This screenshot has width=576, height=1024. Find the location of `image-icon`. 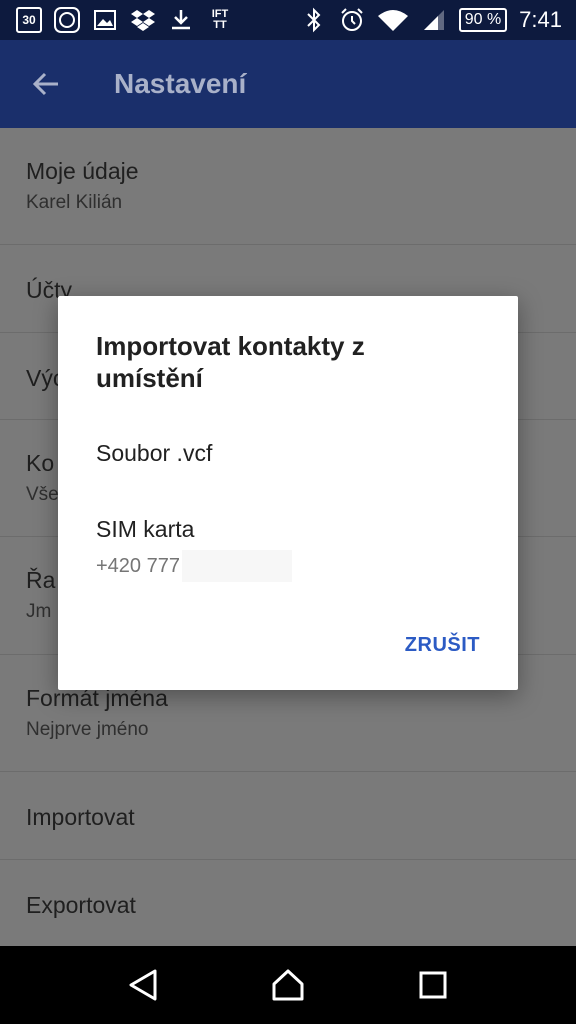

image-icon is located at coordinates (105, 20).